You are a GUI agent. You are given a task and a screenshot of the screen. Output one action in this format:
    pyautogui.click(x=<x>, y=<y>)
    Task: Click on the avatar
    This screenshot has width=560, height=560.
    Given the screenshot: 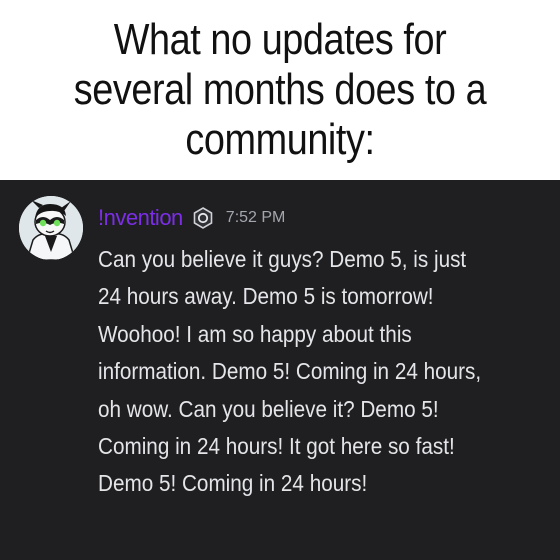 What is the action you would take?
    pyautogui.click(x=51, y=228)
    